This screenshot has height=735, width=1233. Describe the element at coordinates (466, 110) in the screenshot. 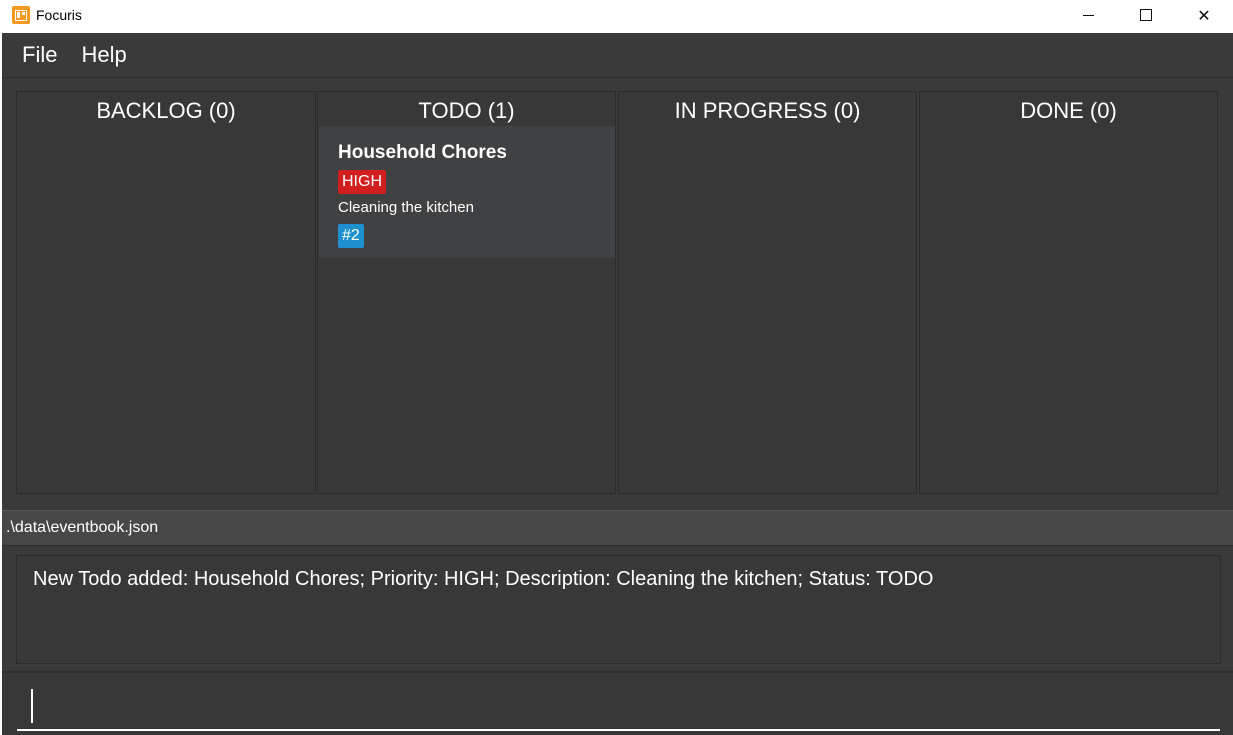

I see `column-header: TODO (1)` at that location.